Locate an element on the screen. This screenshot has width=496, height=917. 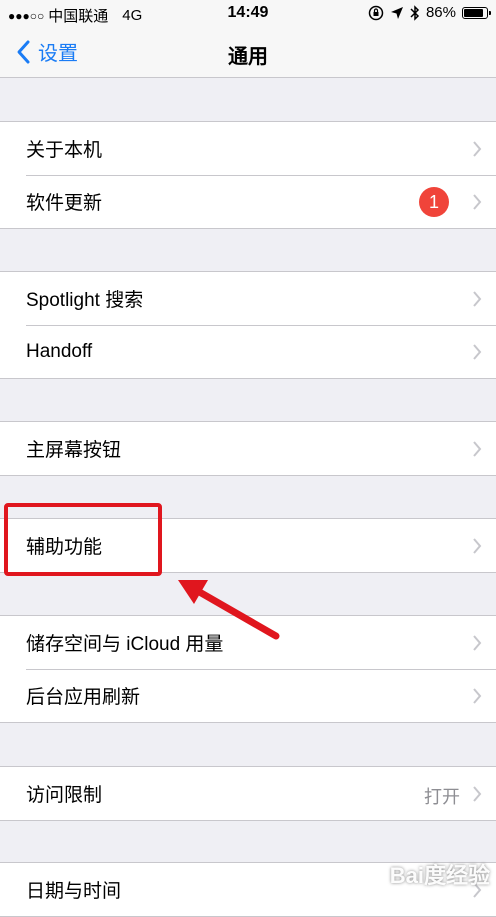
row-about: 关于本机 is located at coordinates (248, 148).